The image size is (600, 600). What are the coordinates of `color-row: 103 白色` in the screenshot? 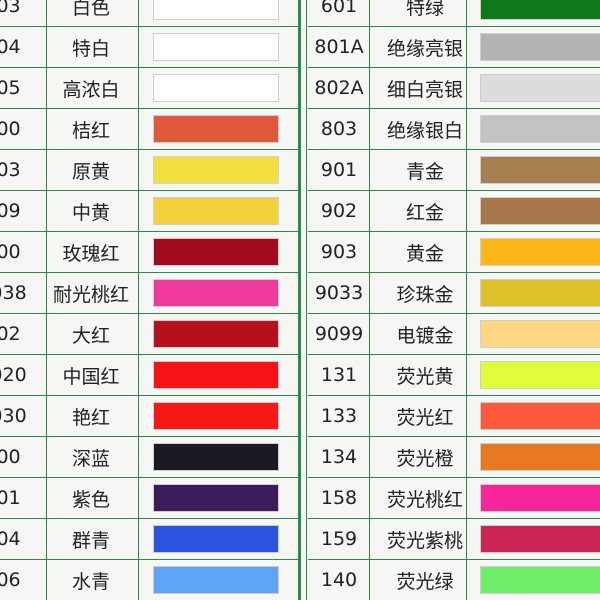 It's located at (149, 13).